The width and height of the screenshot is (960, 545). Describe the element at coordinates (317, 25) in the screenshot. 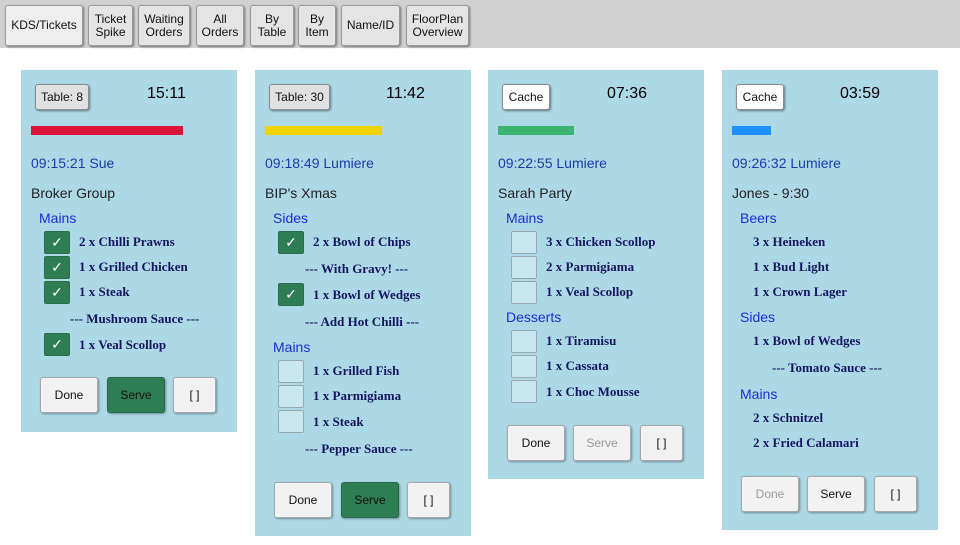

I see `tab-by-item: By Item` at that location.